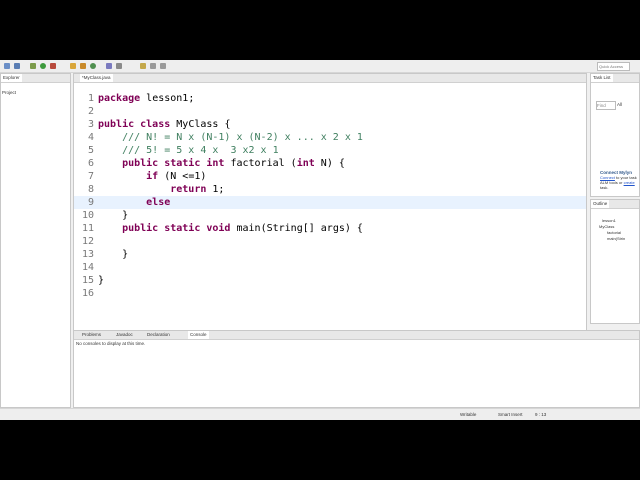 This screenshot has height=480, width=640. I want to click on code-token: public static int, so click(164, 163).